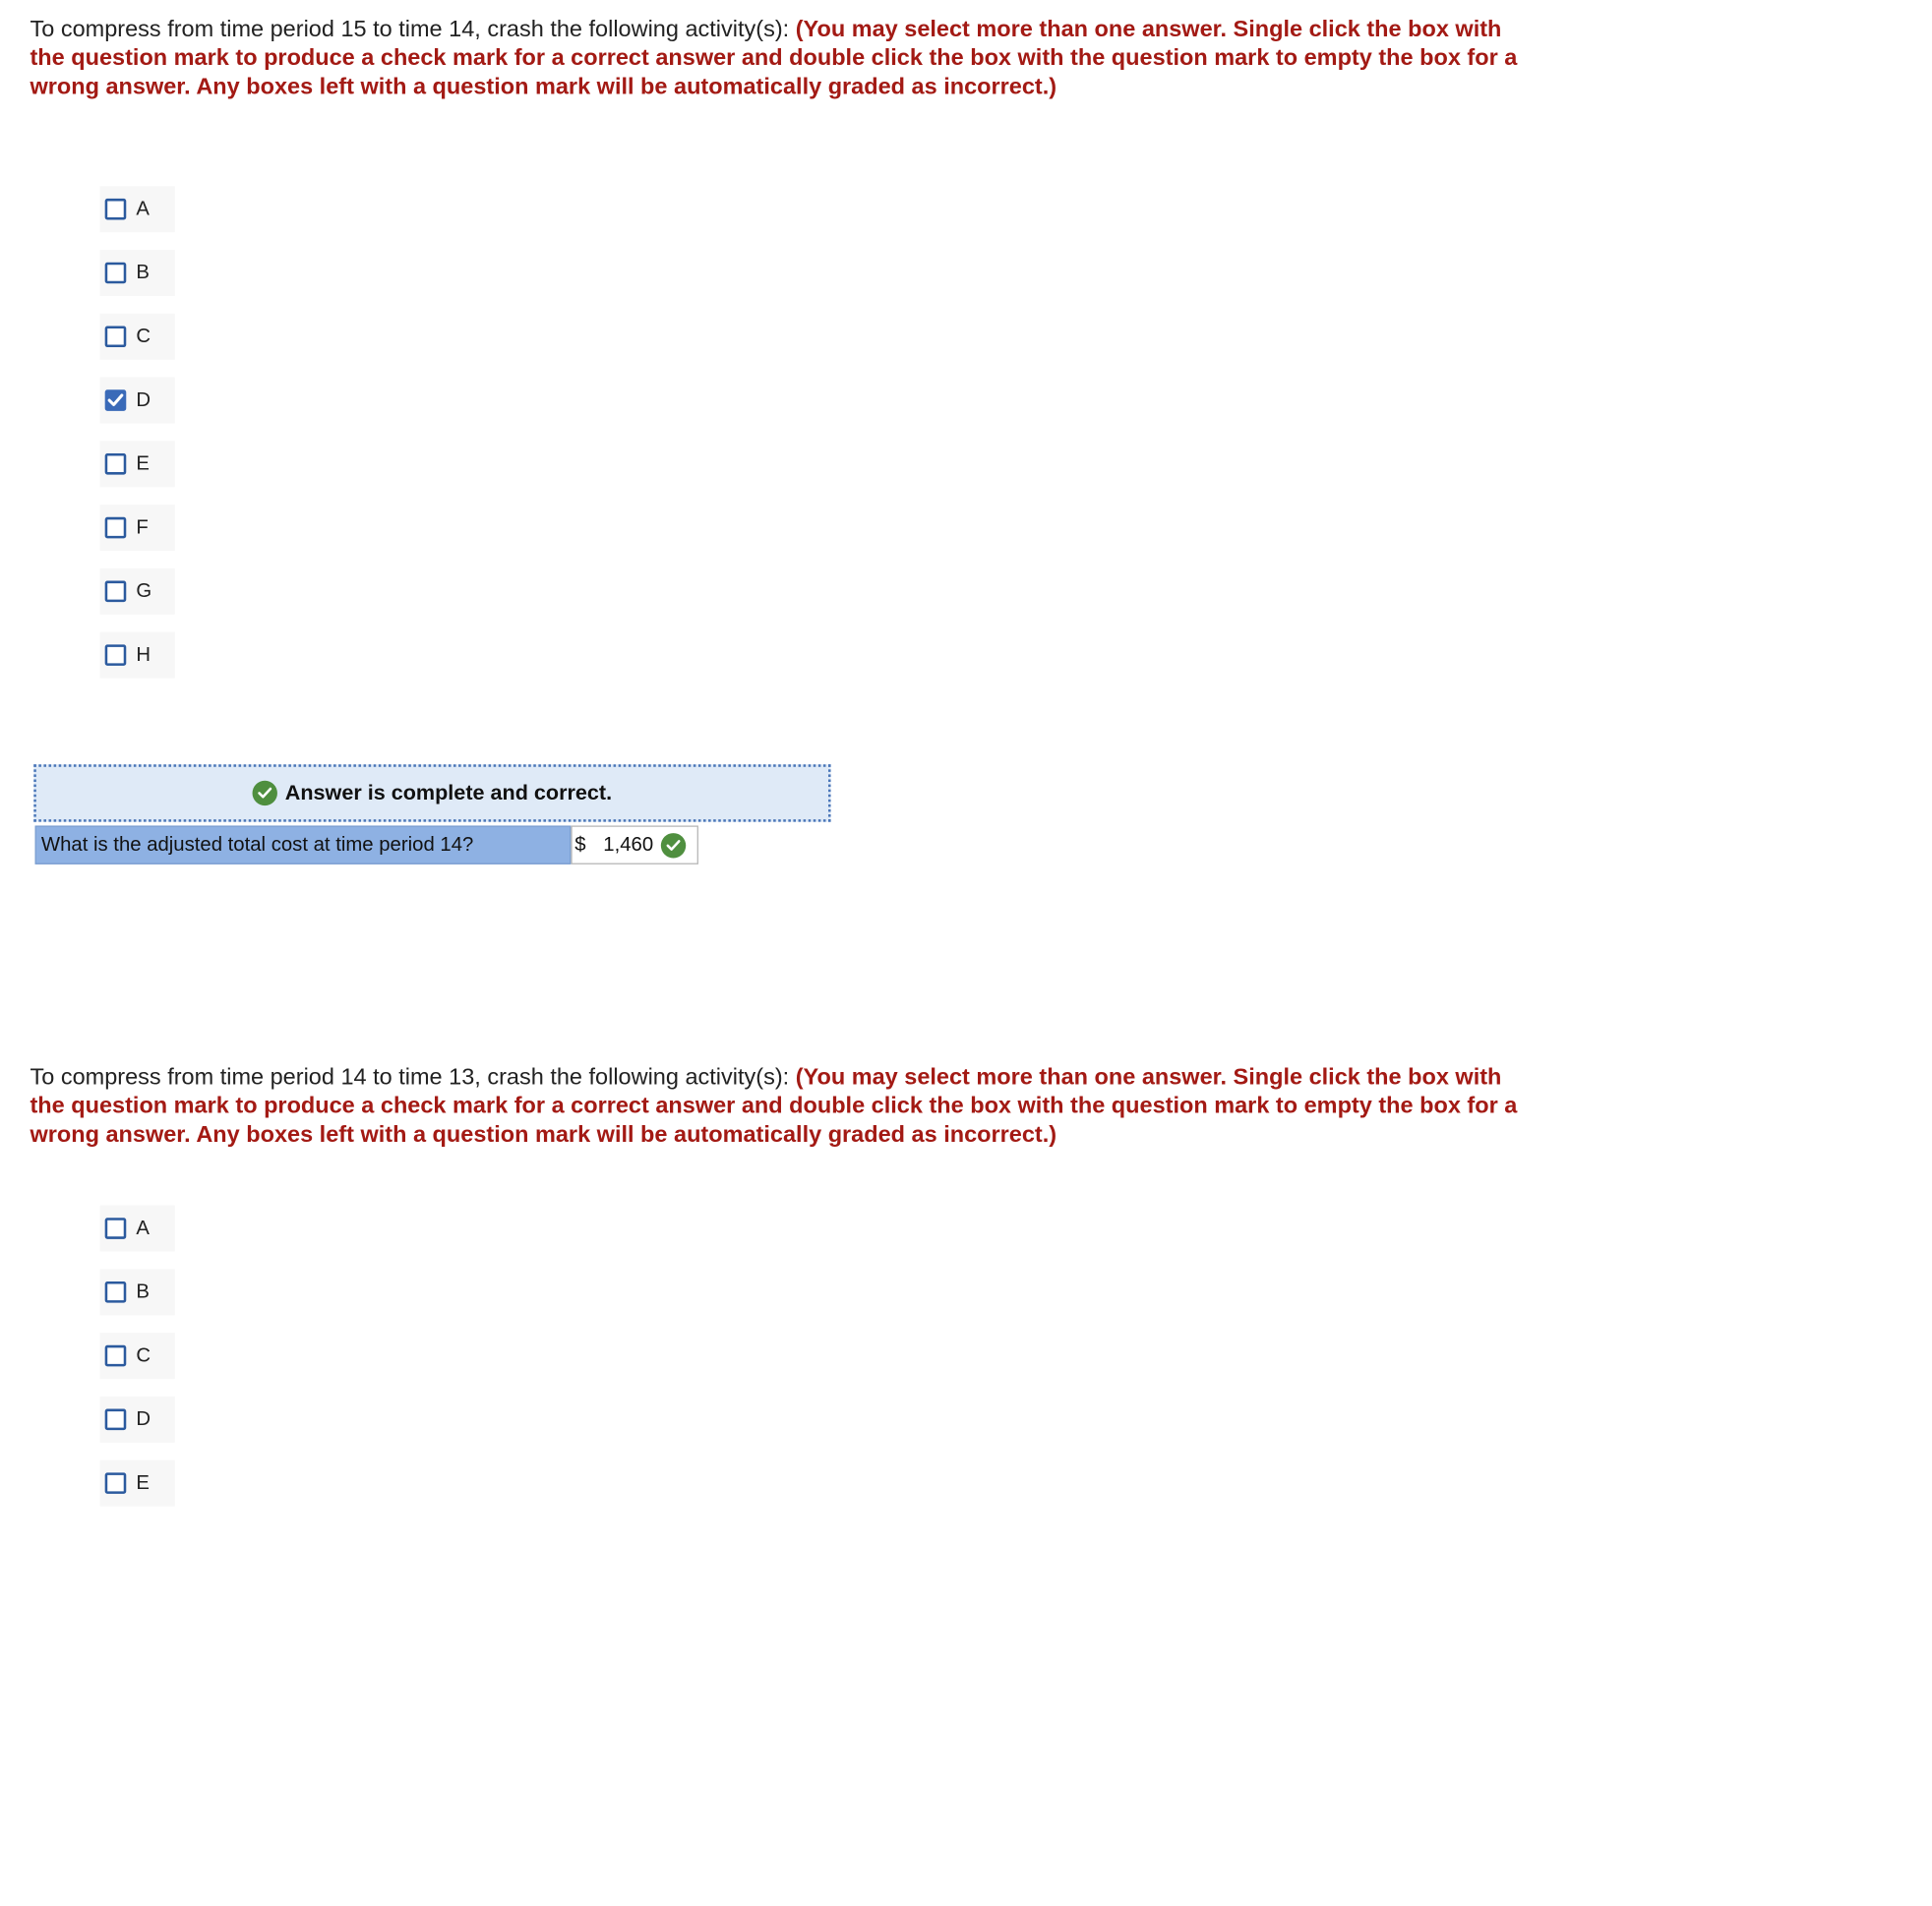 This screenshot has width=1932, height=1906. What do you see at coordinates (265, 793) in the screenshot?
I see `check-circle-icon` at bounding box center [265, 793].